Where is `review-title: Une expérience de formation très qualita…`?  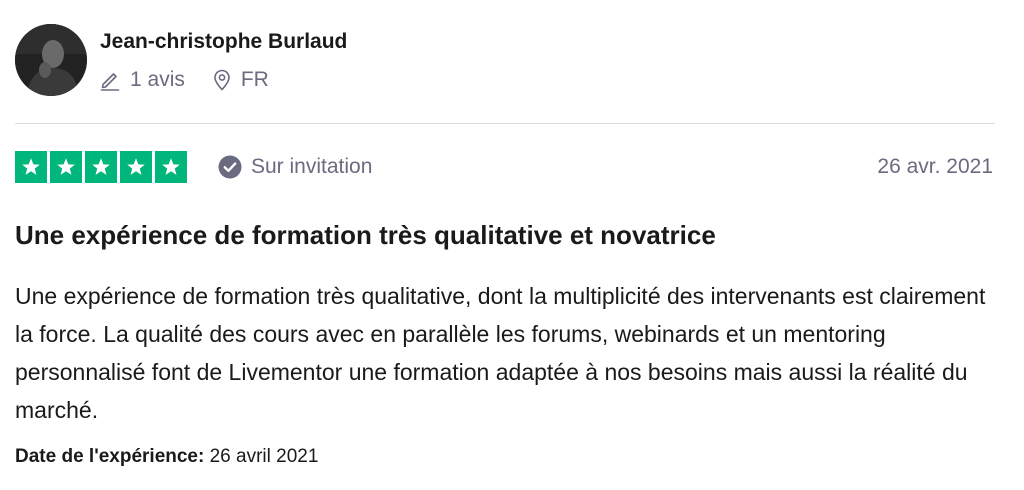 review-title: Une expérience de formation très qualita… is located at coordinates (365, 235).